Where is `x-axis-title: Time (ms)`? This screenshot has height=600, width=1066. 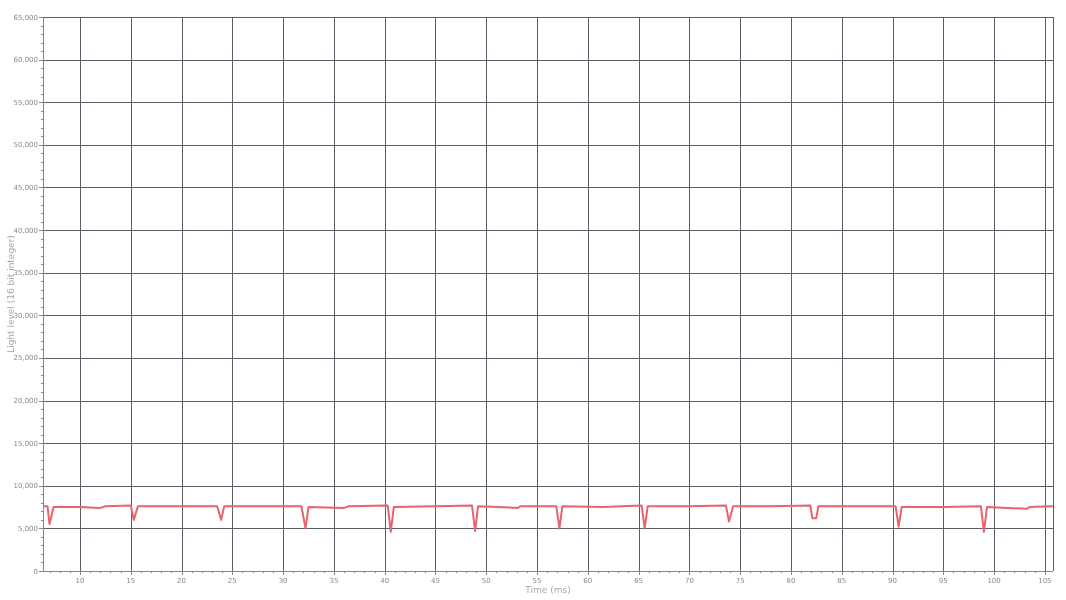 x-axis-title: Time (ms) is located at coordinates (548, 590).